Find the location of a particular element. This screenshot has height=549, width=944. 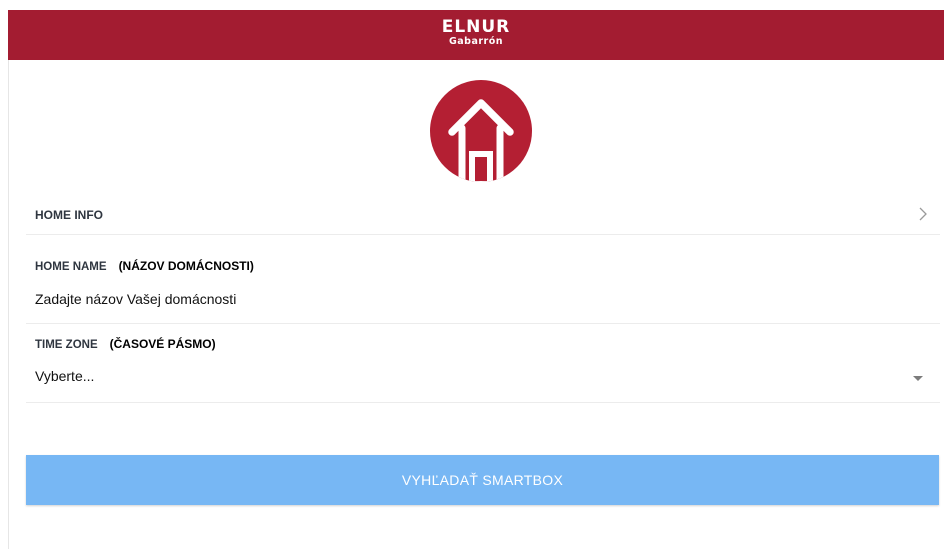

search-smartbox-button: VYHĽADAŤ SMARTBOX is located at coordinates (482, 480).